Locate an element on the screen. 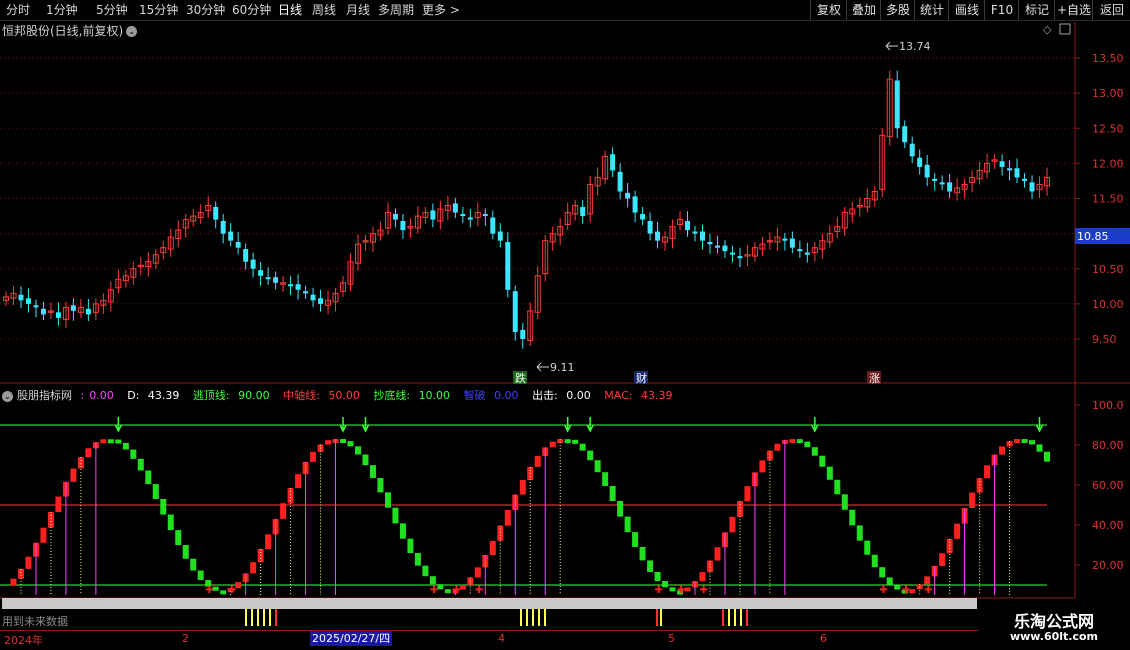 The height and width of the screenshot is (650, 1130). indicator-axis-label: 40.00 is located at coordinates (1108, 525).